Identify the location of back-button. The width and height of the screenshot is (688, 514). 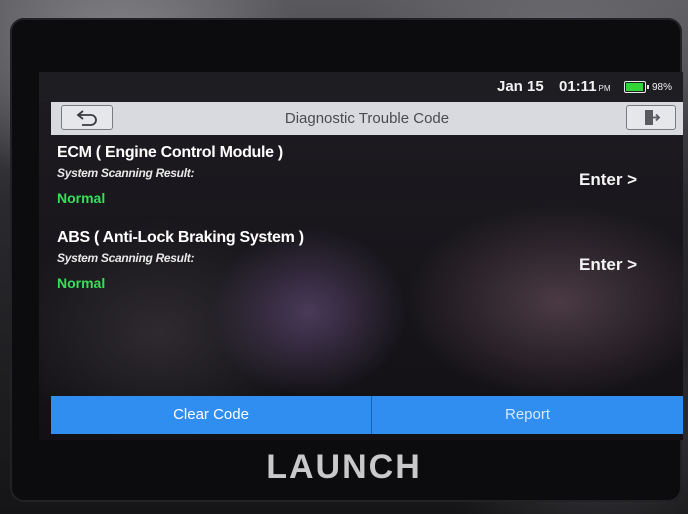
(87, 117).